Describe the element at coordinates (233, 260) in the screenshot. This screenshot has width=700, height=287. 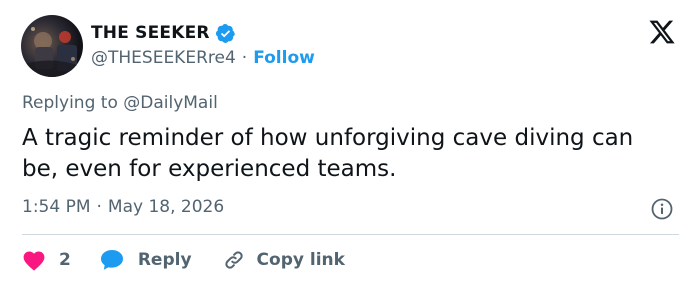
I see `link-icon` at that location.